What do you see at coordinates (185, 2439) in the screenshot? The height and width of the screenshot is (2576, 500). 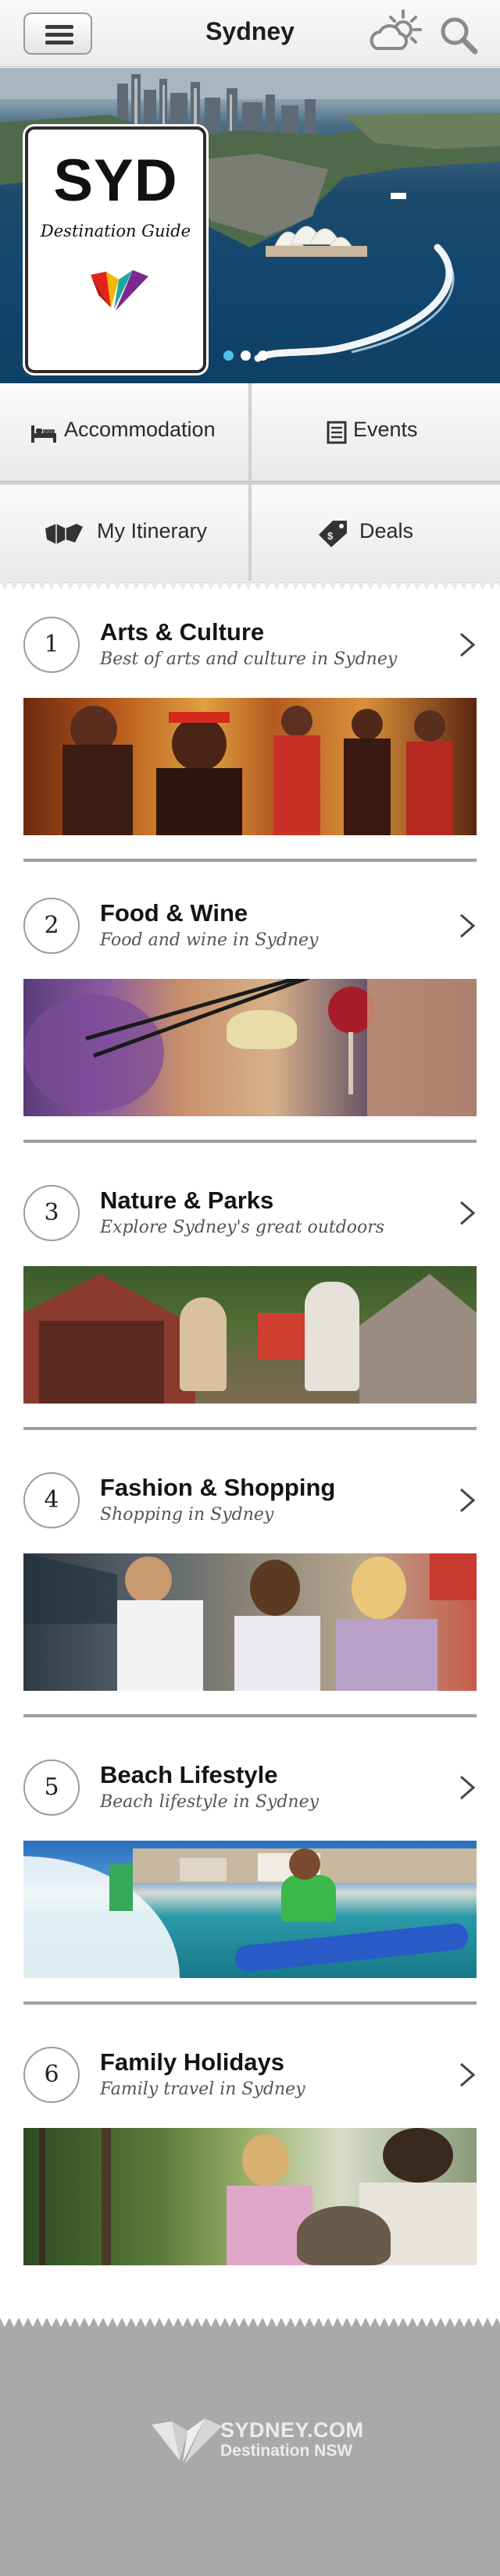 I see `sydney-com-logo-icon` at bounding box center [185, 2439].